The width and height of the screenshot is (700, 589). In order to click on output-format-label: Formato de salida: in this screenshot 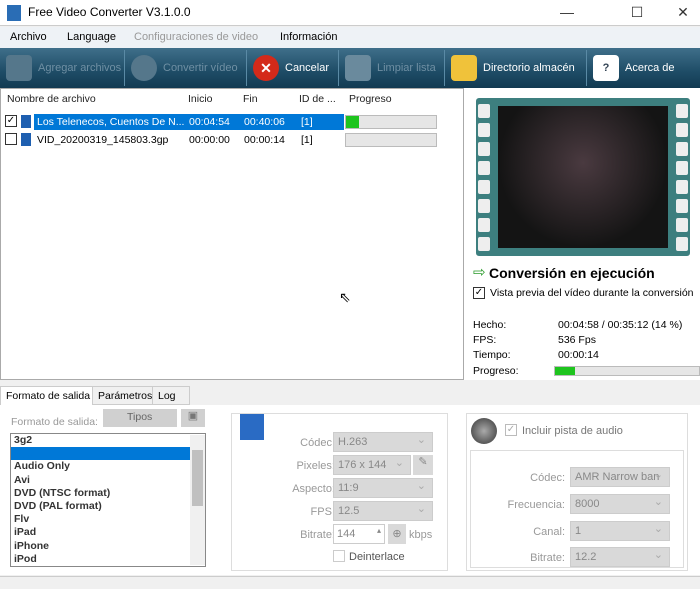, I will do `click(54, 422)`.